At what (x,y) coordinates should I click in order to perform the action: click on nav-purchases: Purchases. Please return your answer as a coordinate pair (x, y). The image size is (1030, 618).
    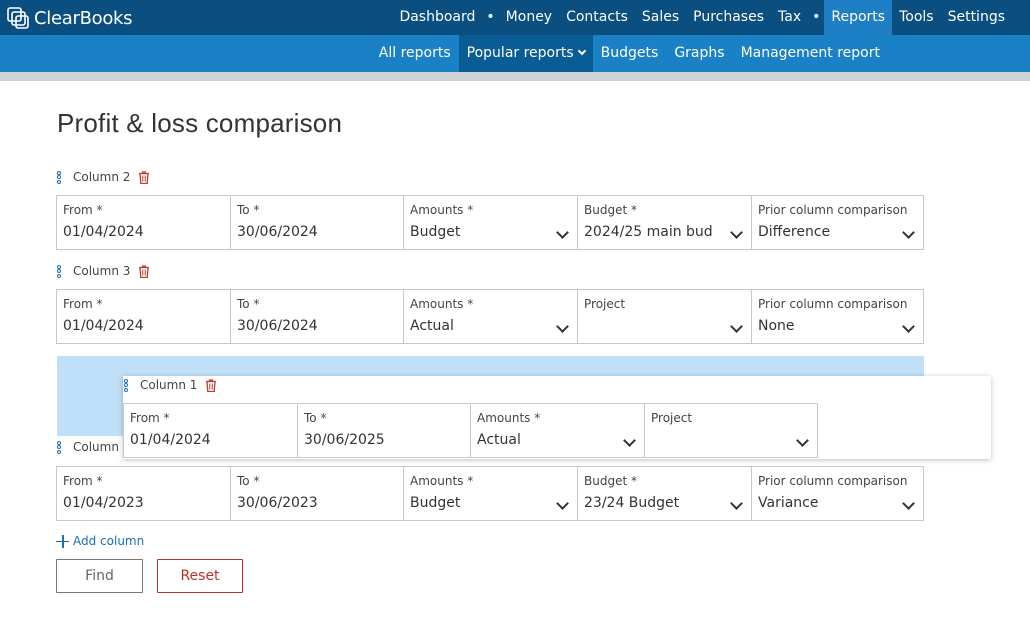
    Looking at the image, I should click on (728, 17).